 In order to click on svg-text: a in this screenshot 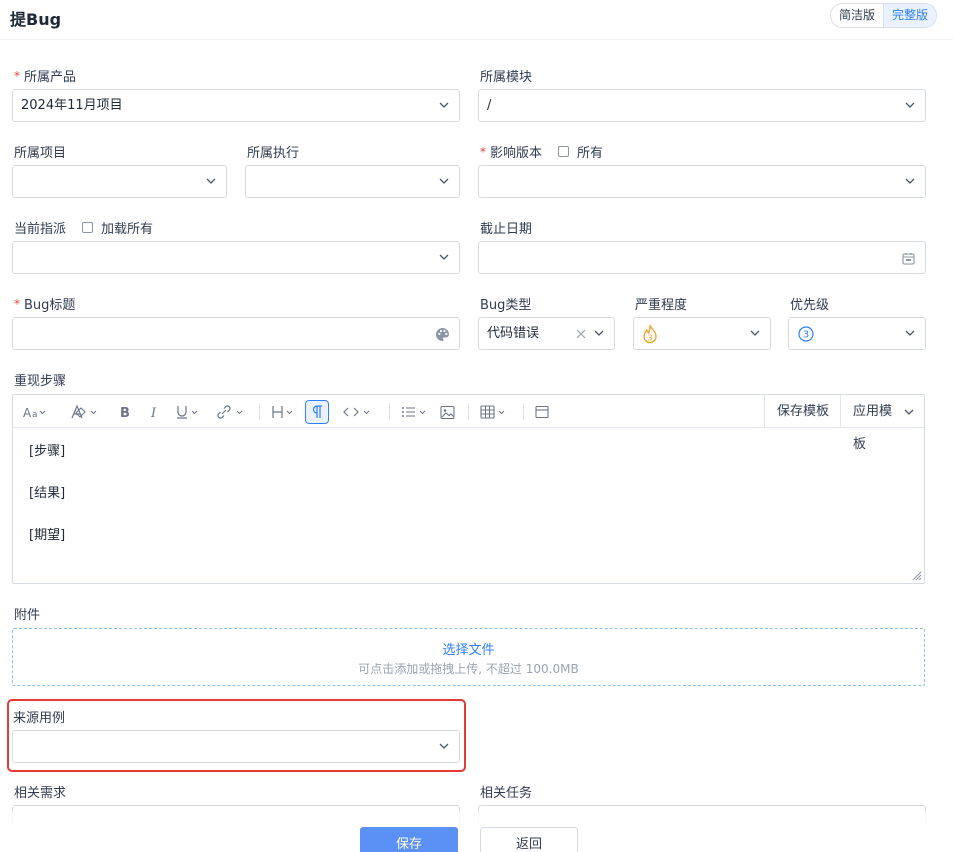, I will do `click(35, 414)`.